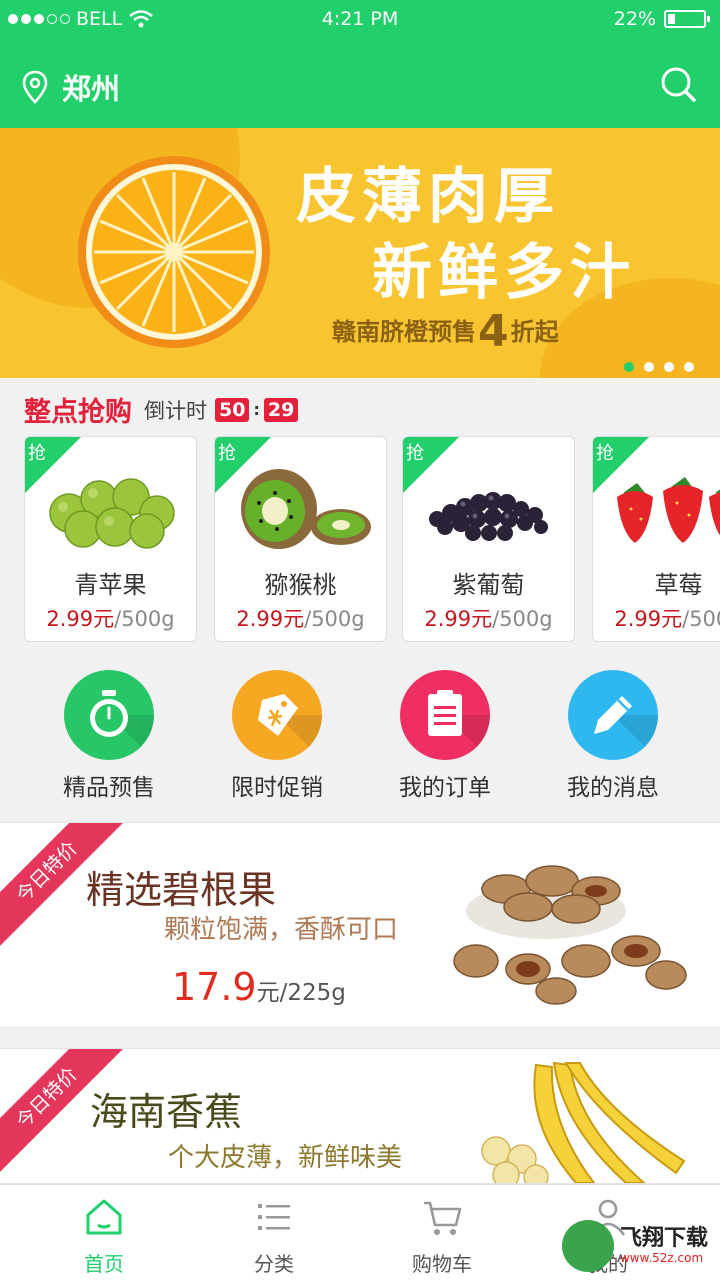  I want to click on tab-label: 首页, so click(104, 1264).